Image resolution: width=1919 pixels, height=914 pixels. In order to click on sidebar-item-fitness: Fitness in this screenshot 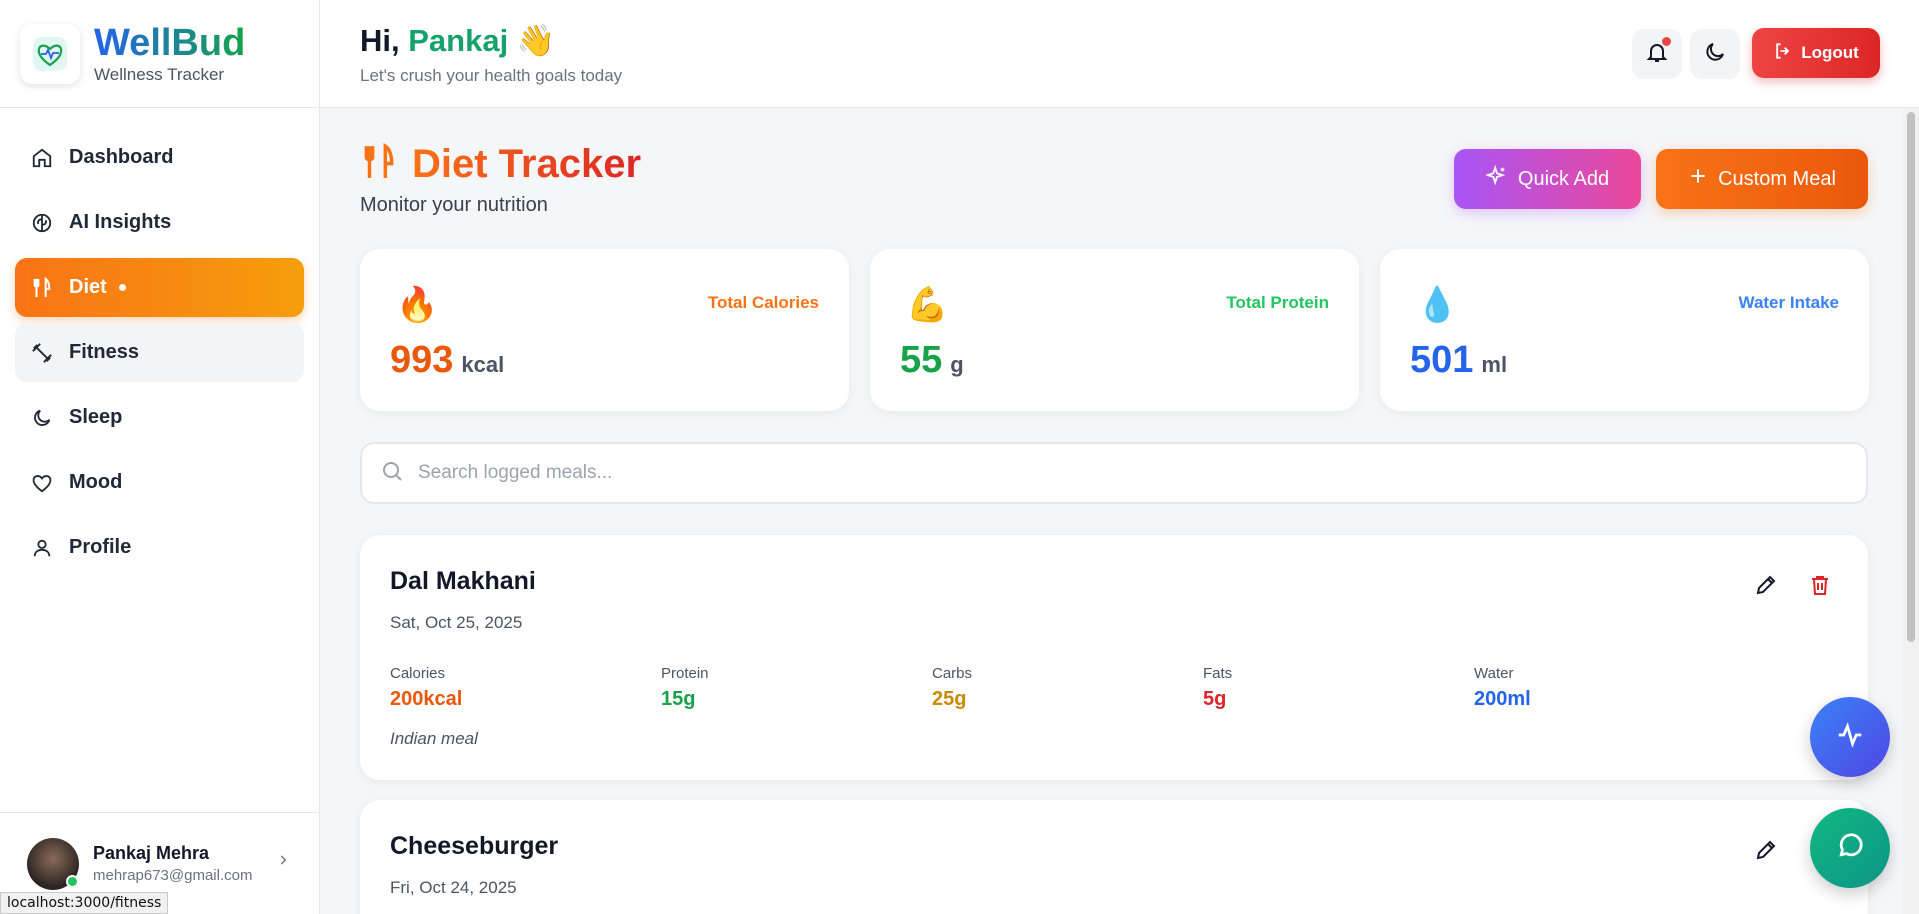, I will do `click(159, 352)`.